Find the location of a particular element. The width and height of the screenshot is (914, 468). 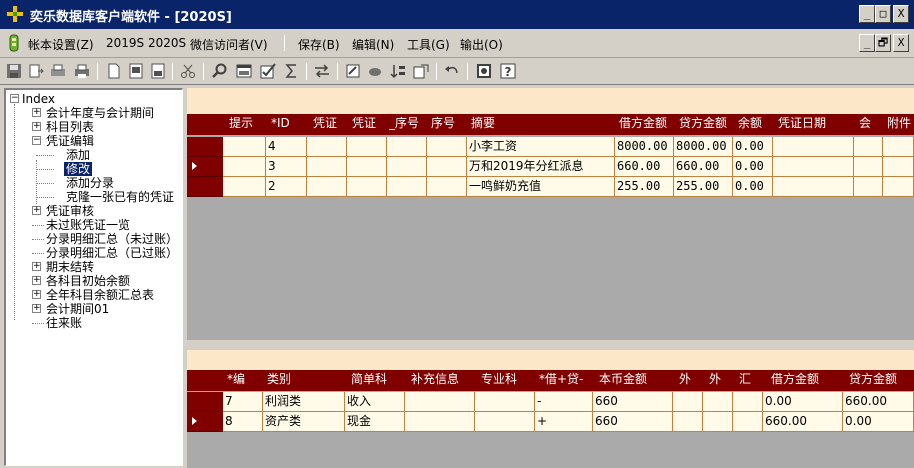

table-row: 7 利润类 收入 - 660 0.00 660.00 is located at coordinates (550, 402).